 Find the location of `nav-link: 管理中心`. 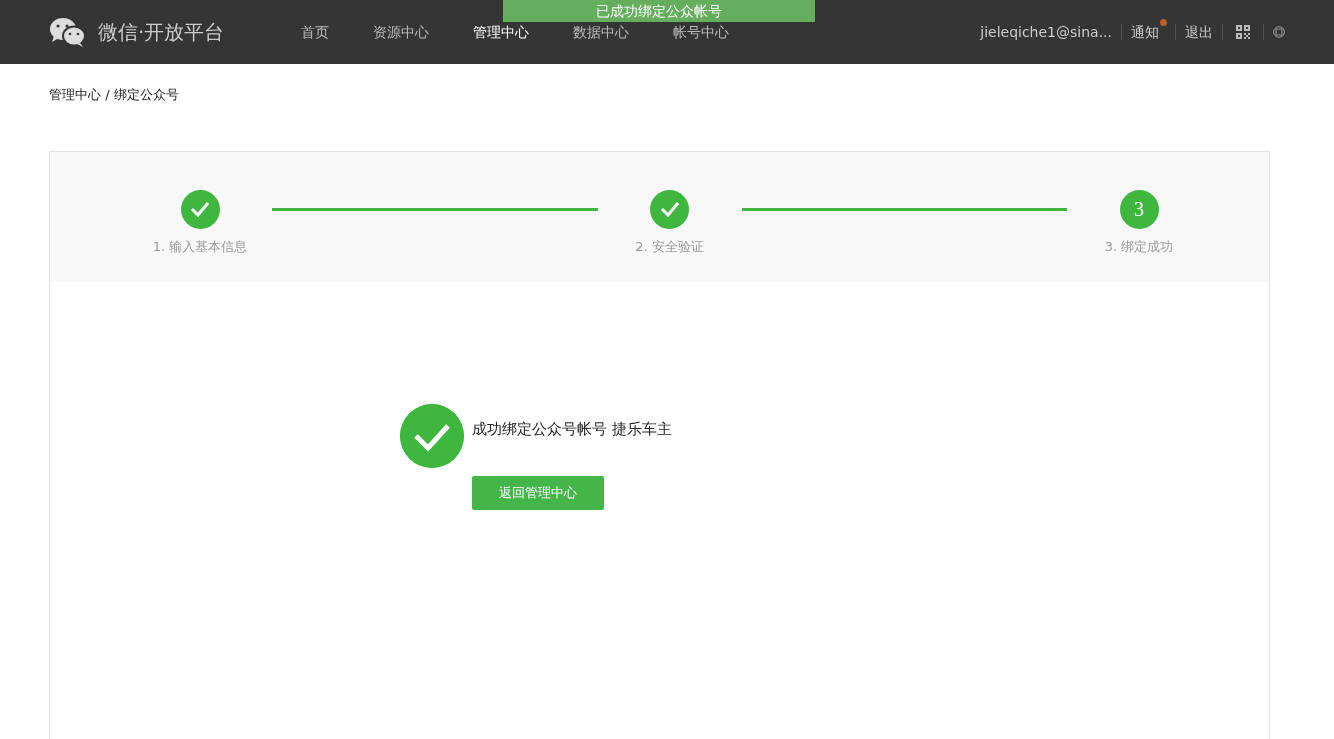

nav-link: 管理中心 is located at coordinates (501, 32).